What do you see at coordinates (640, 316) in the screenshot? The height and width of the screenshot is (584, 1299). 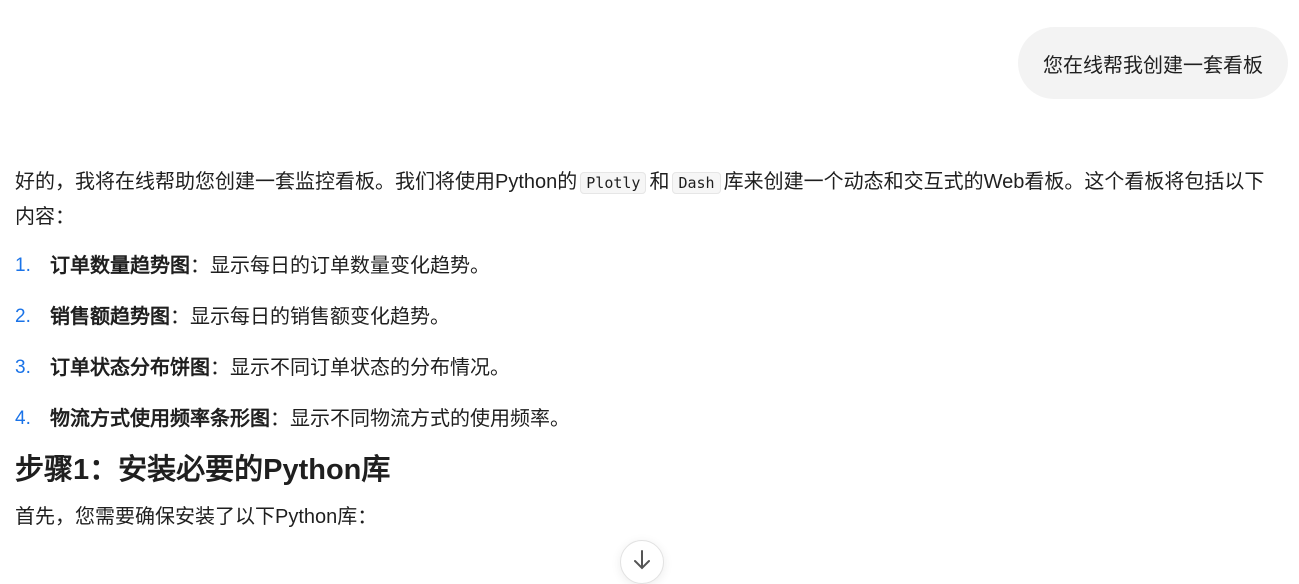 I see `list-item: 2. 销售额趋势图 ：显示每日的销售额变化趋势。` at bounding box center [640, 316].